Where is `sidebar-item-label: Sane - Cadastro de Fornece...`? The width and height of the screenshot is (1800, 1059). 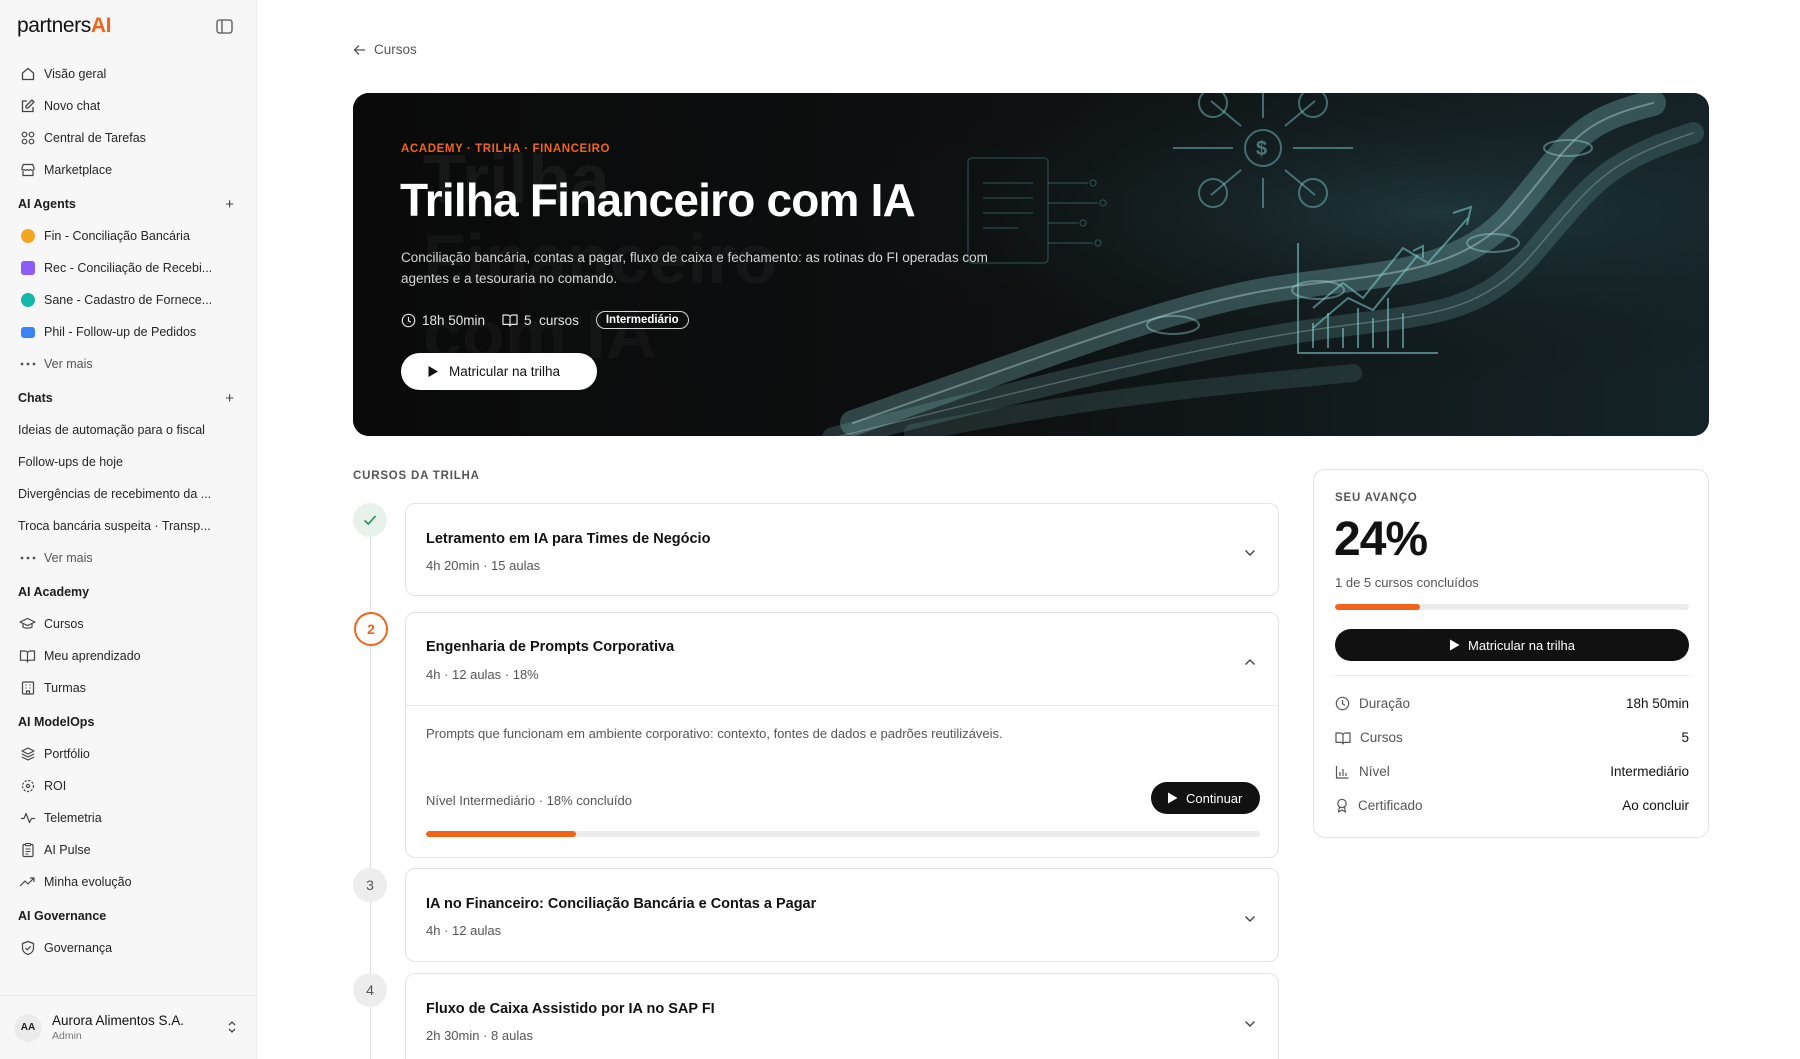 sidebar-item-label: Sane - Cadastro de Fornece... is located at coordinates (128, 300).